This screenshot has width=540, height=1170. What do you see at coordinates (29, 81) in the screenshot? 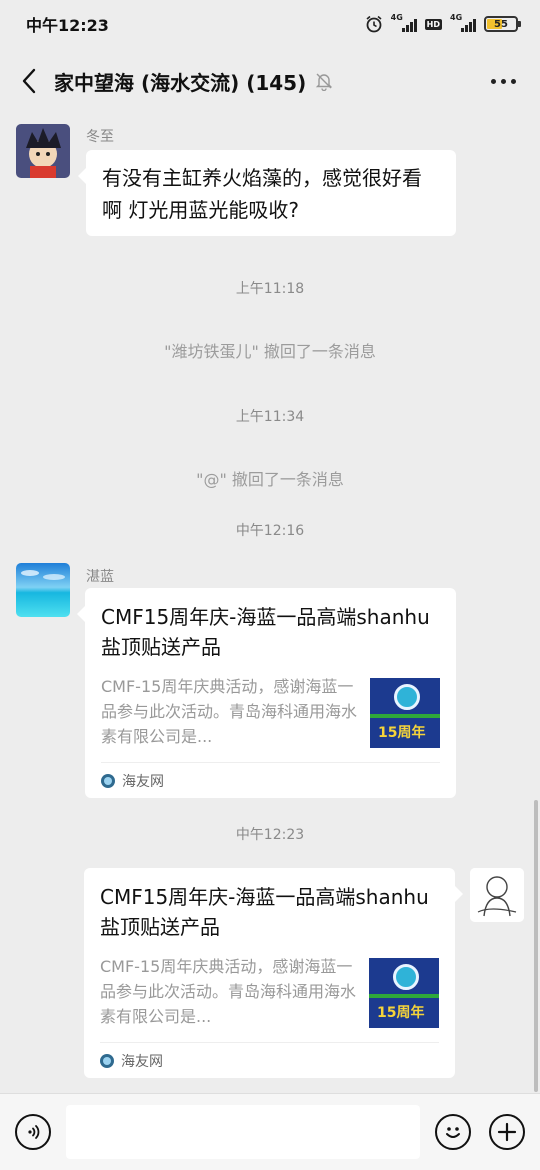
I see `chevron-left-icon` at bounding box center [29, 81].